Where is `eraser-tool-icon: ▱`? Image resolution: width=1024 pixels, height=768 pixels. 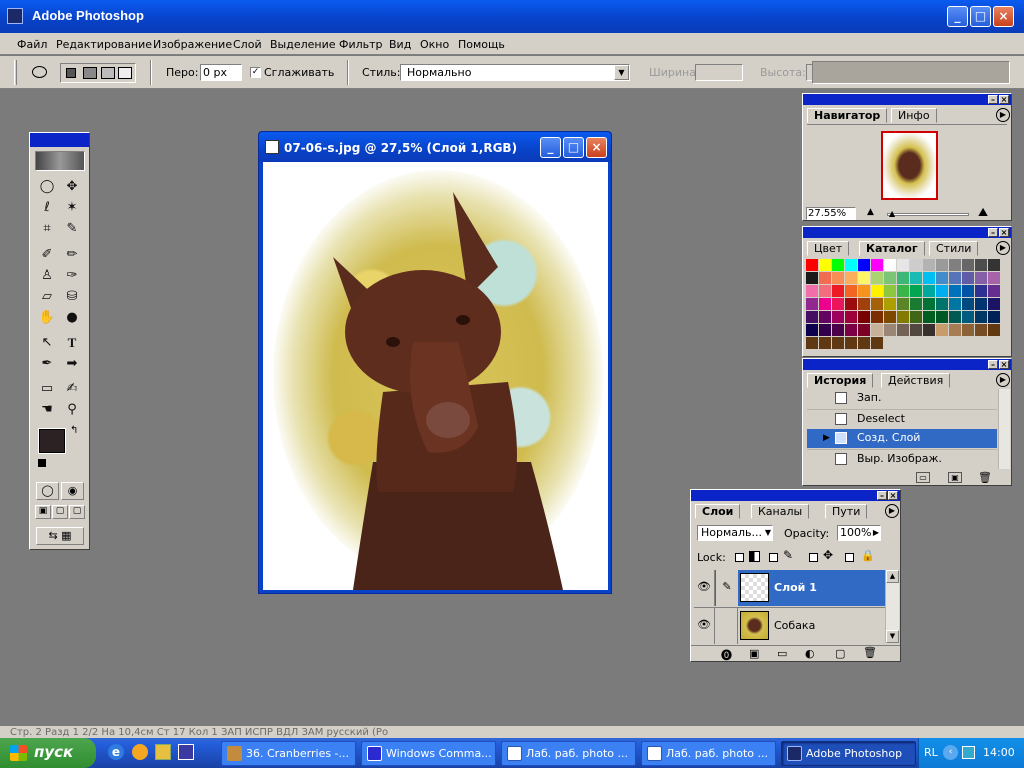 eraser-tool-icon: ▱ is located at coordinates (47, 297).